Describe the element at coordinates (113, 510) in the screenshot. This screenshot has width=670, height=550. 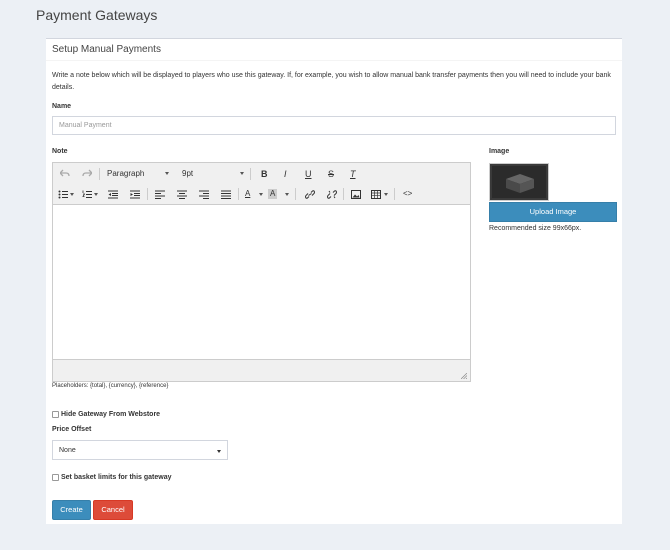
I see `cancel-button: Cancel` at that location.